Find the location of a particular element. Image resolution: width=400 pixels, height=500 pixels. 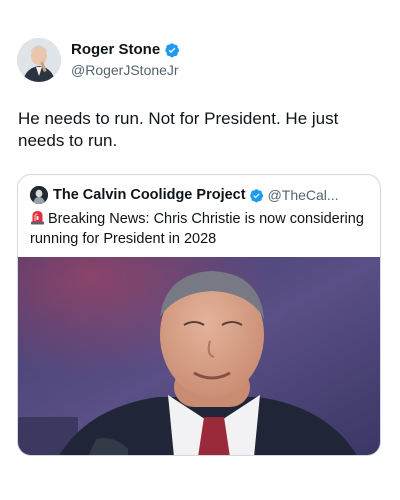

tweet-header: Roger Stone @RogerJStoneJr is located at coordinates (98, 60).